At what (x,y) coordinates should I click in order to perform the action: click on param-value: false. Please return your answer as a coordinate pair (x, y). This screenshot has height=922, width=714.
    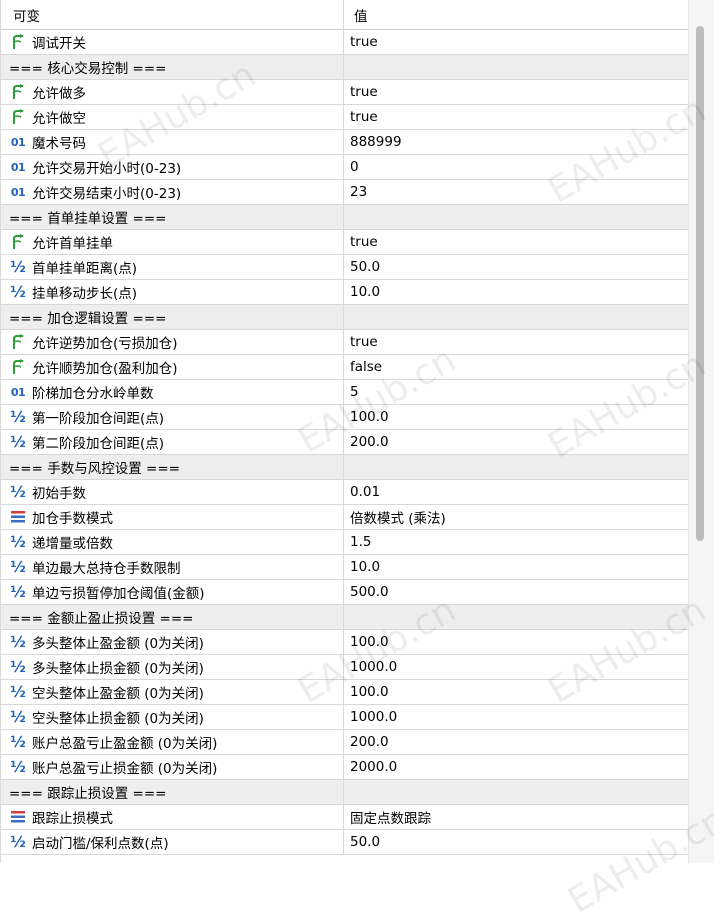
    Looking at the image, I should click on (366, 367).